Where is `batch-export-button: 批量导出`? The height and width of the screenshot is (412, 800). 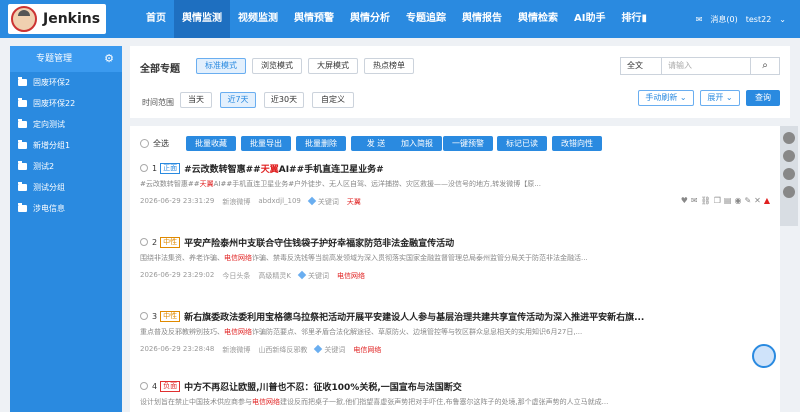
batch-export-button: 批量导出 is located at coordinates (266, 143).